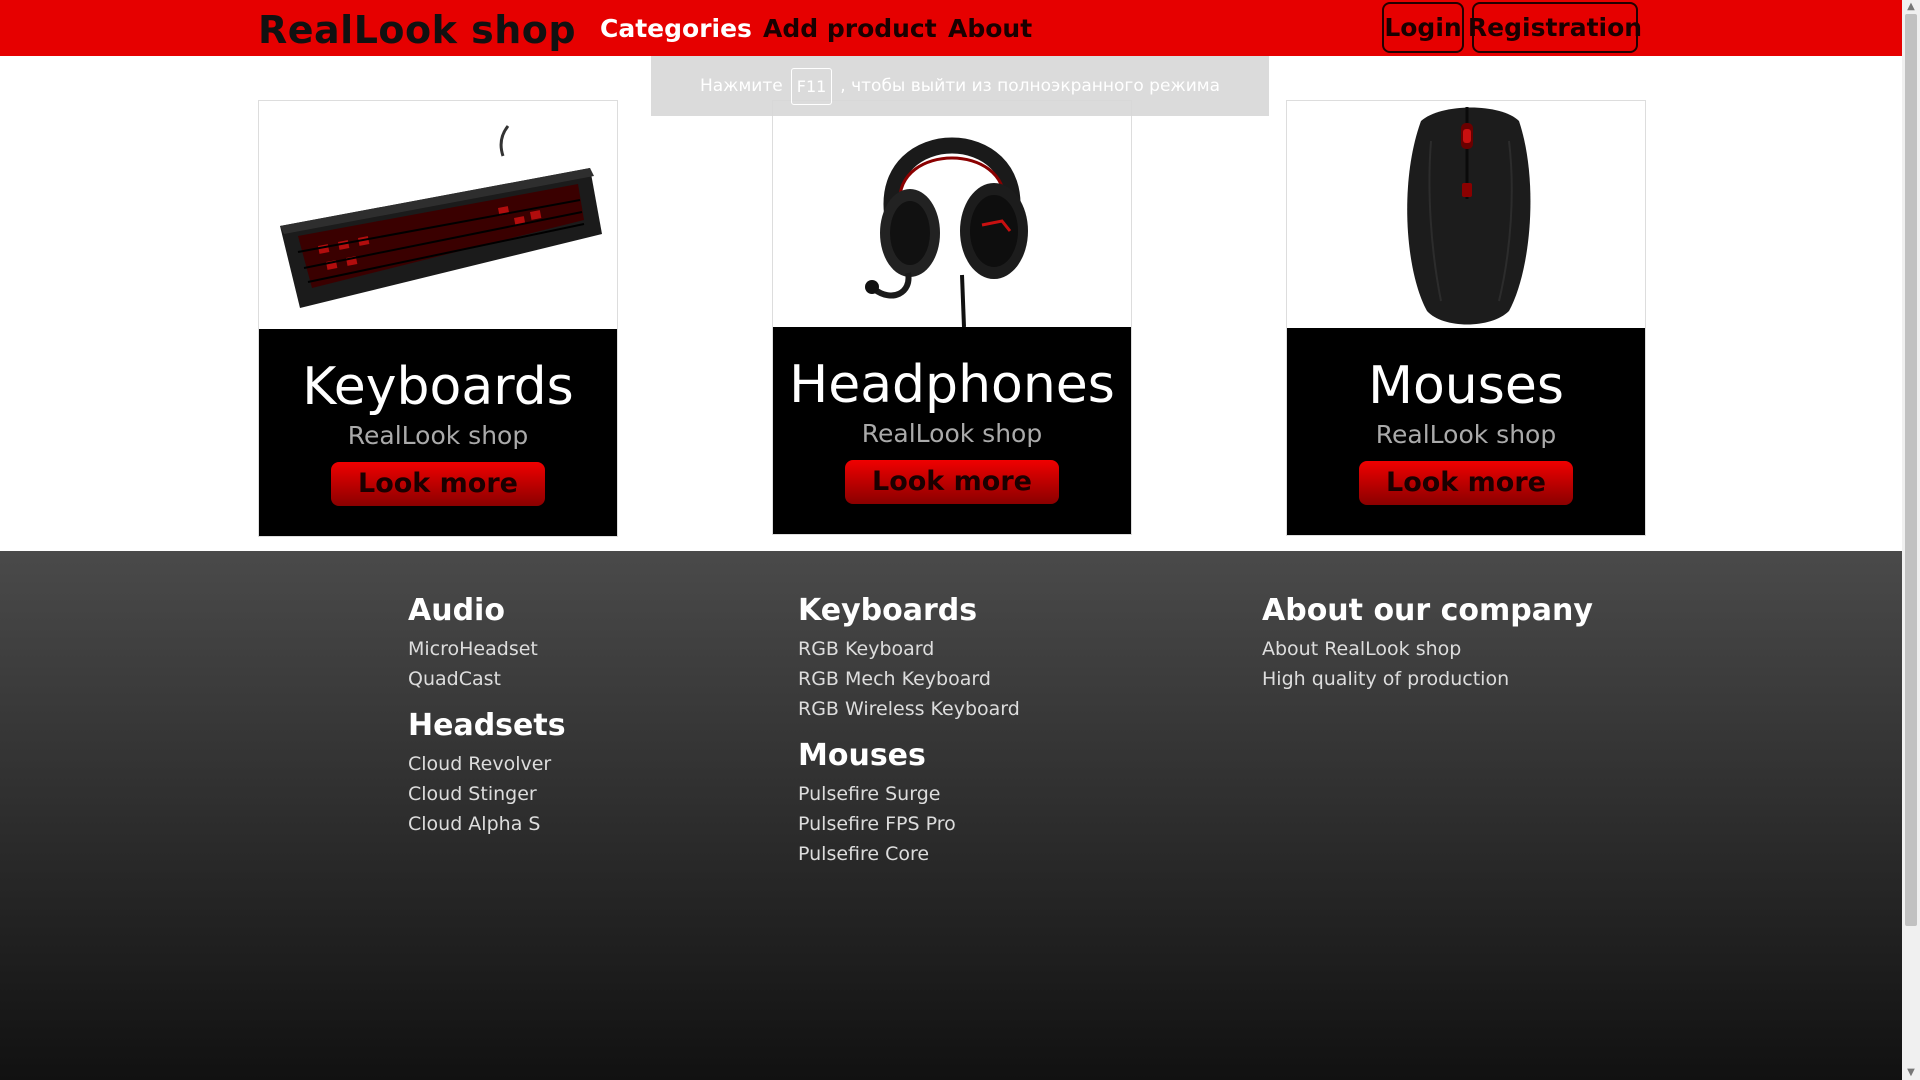  Describe the element at coordinates (1911, 7) in the screenshot. I see `scroll-up-arrow-icon: ▲` at that location.